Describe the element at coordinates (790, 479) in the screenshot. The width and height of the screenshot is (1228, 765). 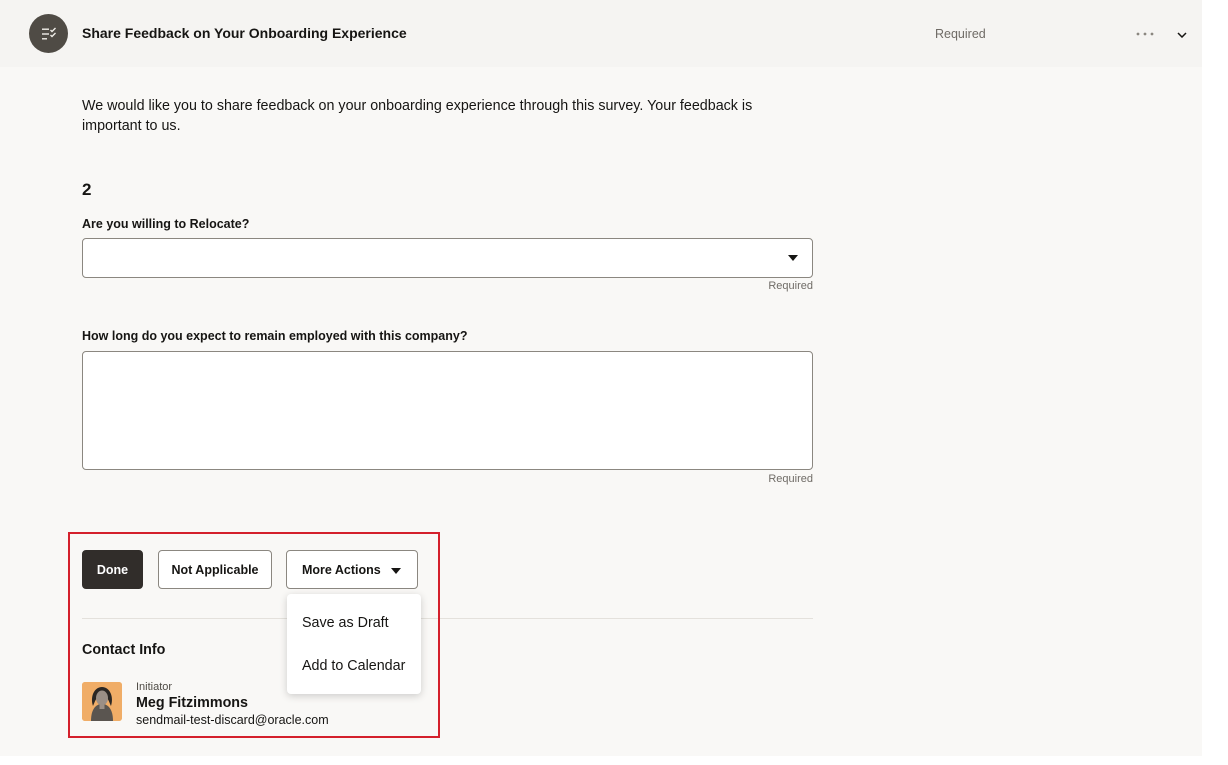
I see `tenure-required-hint: Required` at that location.